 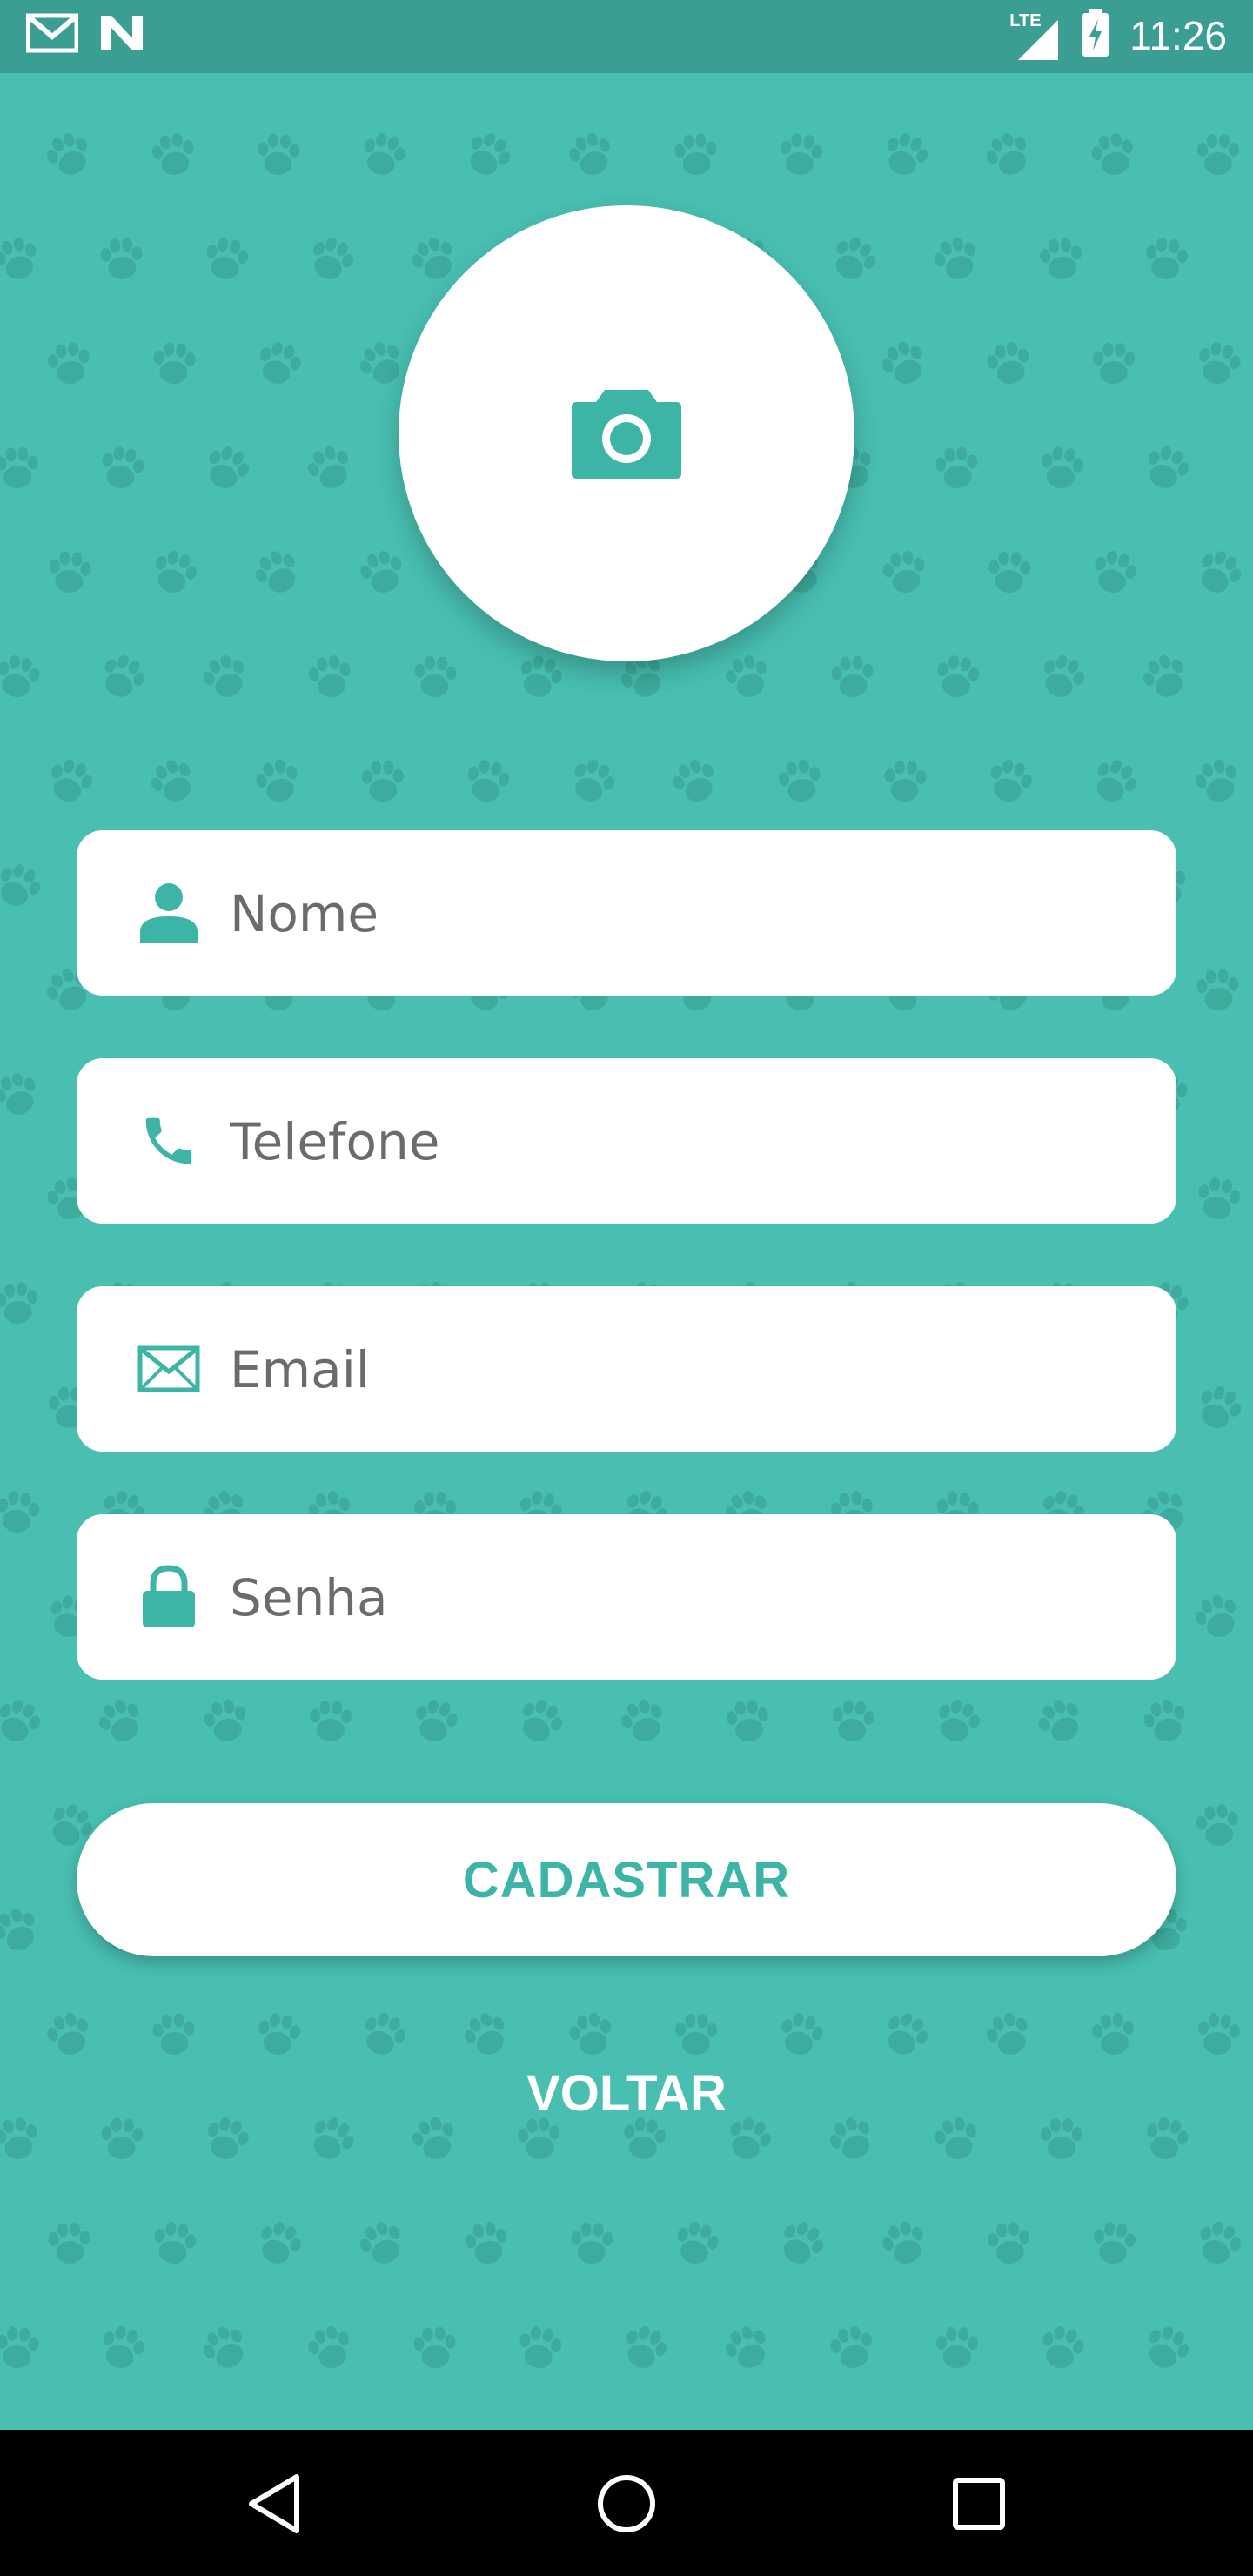 I want to click on register-button: CADASTRAR, so click(x=626, y=1880).